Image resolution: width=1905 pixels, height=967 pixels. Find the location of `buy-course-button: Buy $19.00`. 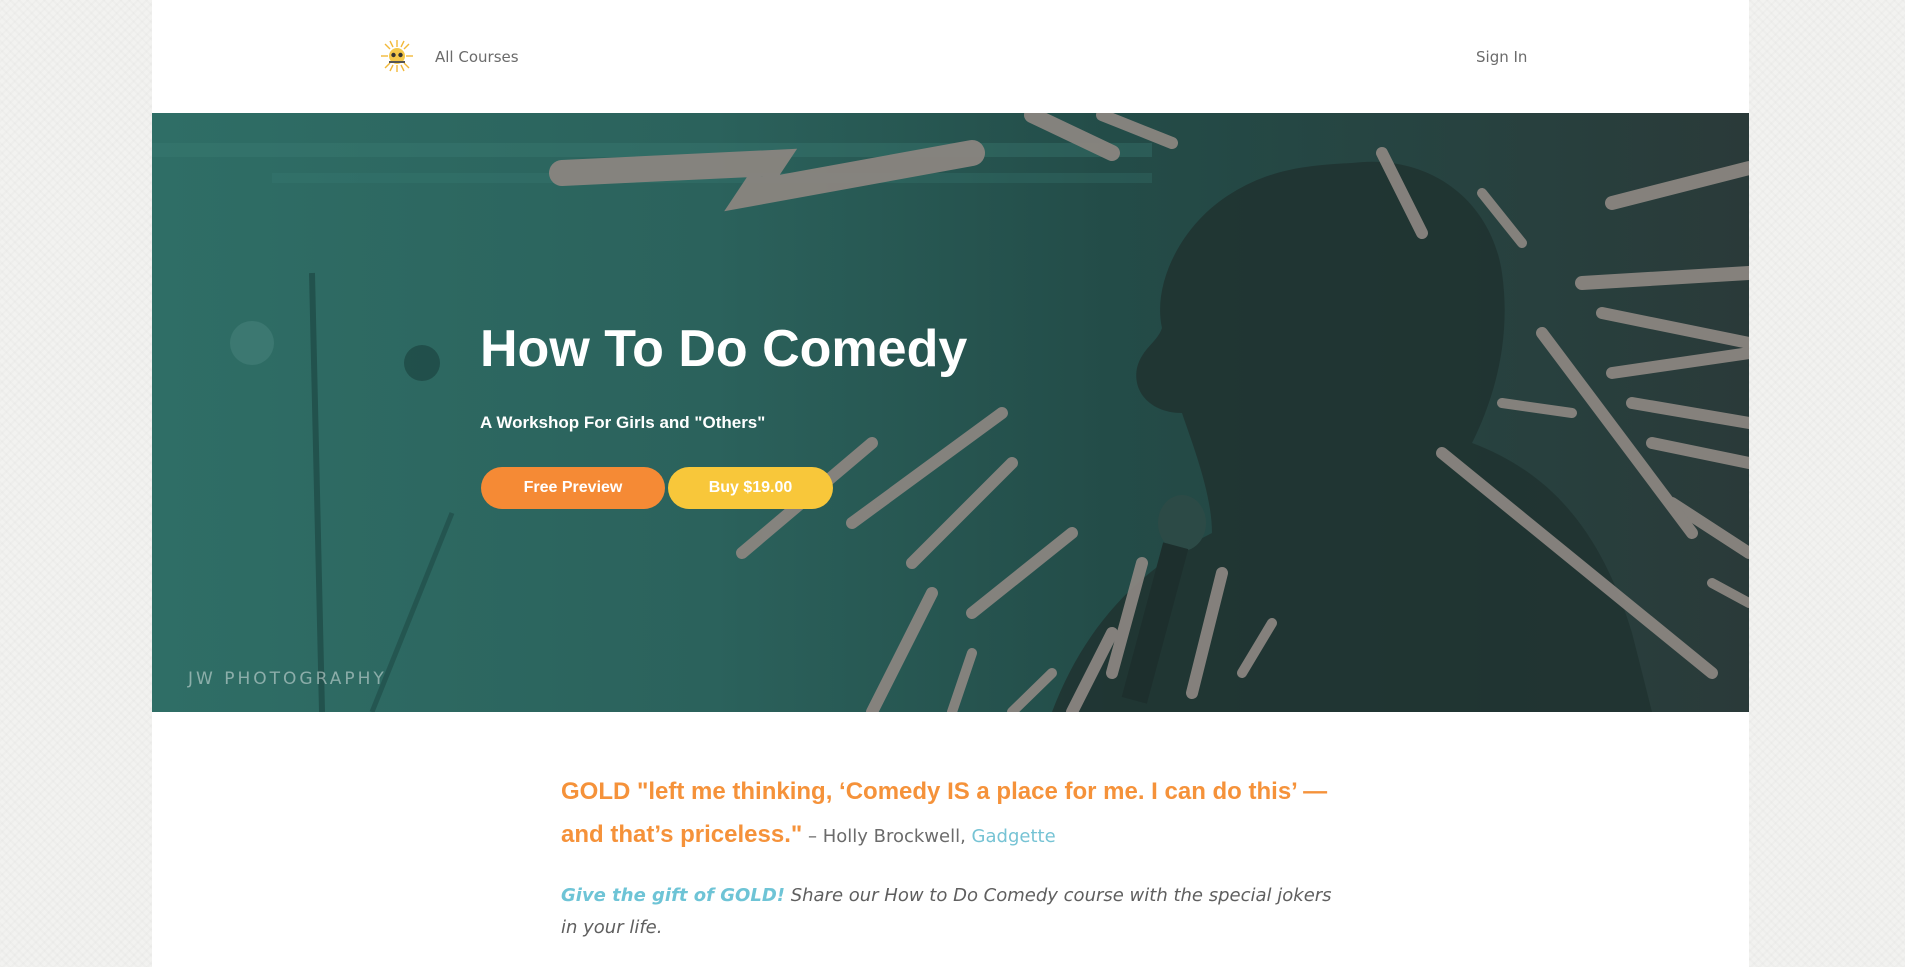

buy-course-button: Buy $19.00 is located at coordinates (750, 488).